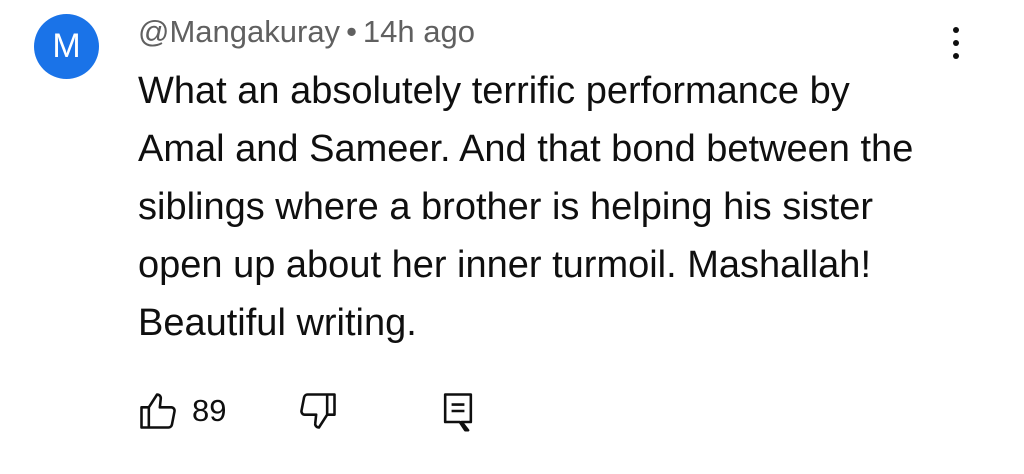 This screenshot has width=1024, height=474. I want to click on like-button: 89, so click(181, 411).